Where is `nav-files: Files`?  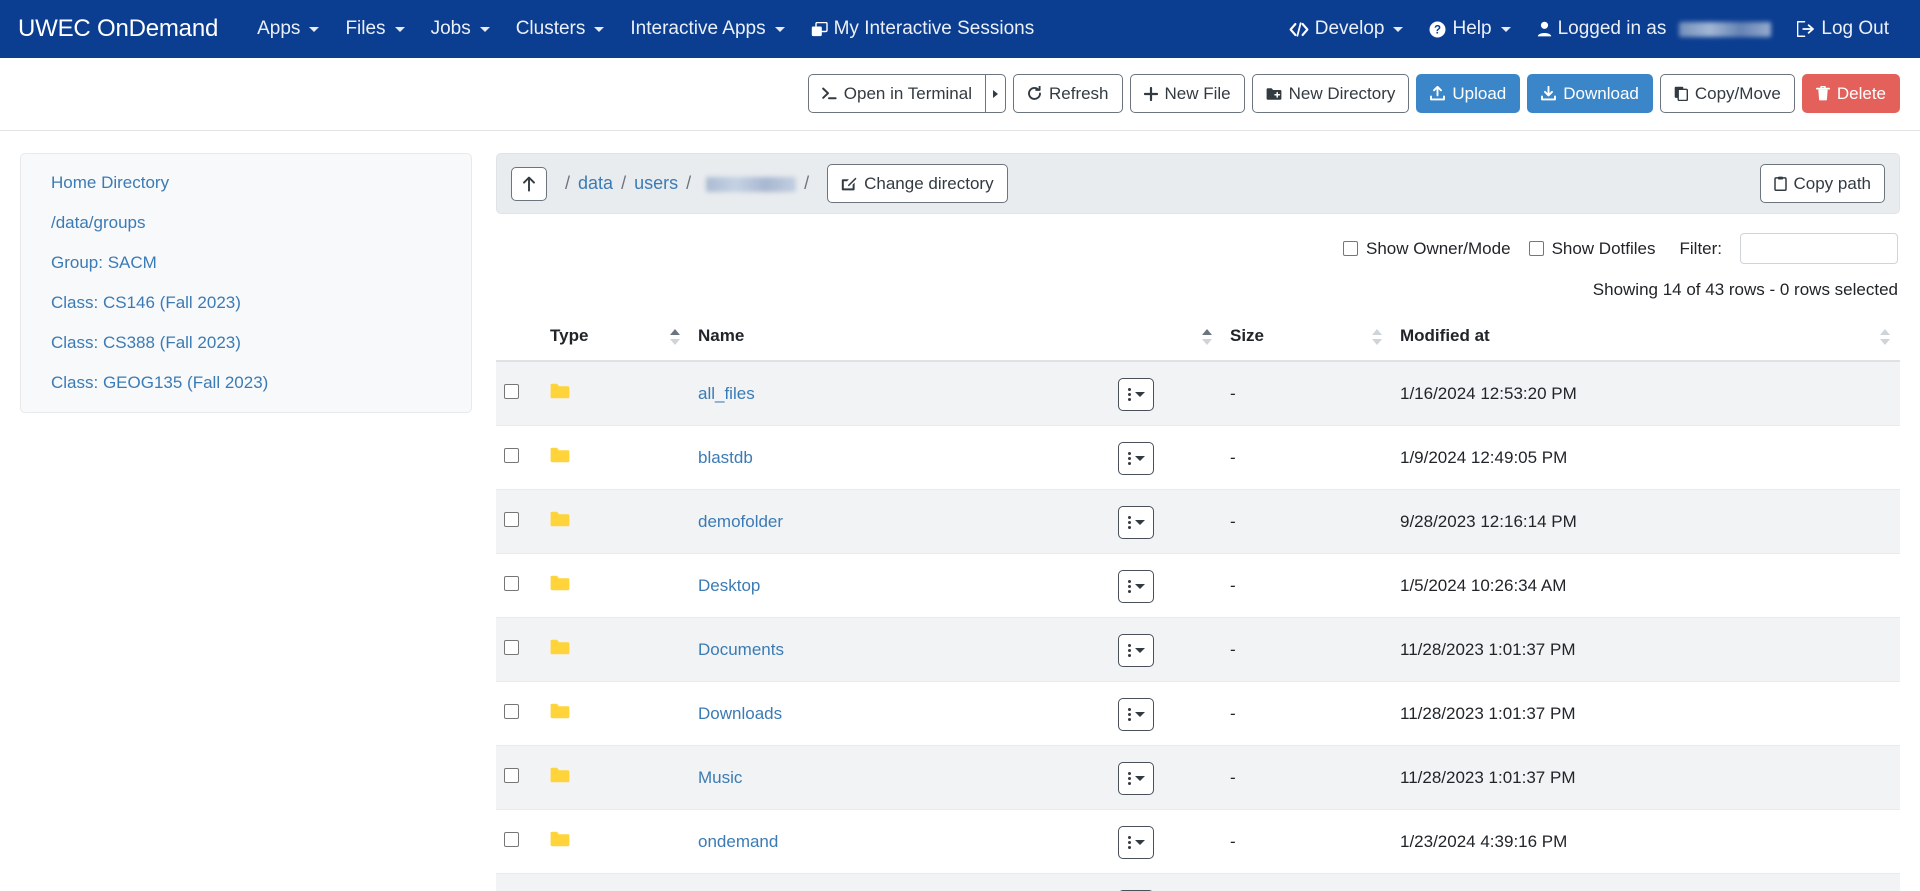
nav-files: Files is located at coordinates (374, 29).